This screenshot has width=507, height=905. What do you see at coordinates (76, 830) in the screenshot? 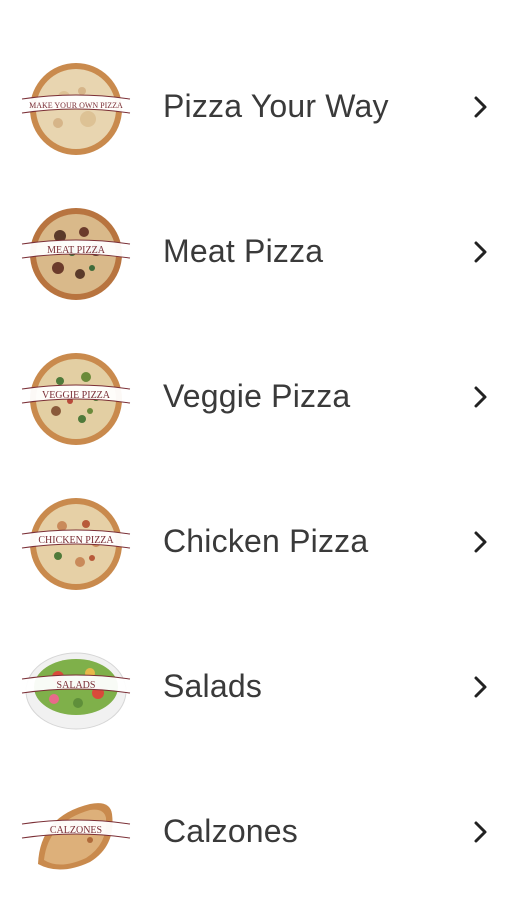
I see `banner-text: CALZONES` at bounding box center [76, 830].